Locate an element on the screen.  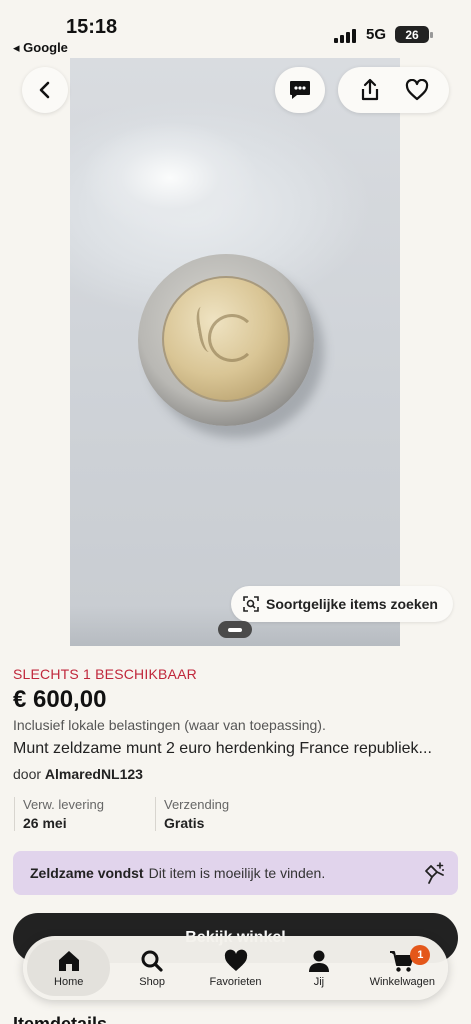
home-icon is located at coordinates (68, 960).